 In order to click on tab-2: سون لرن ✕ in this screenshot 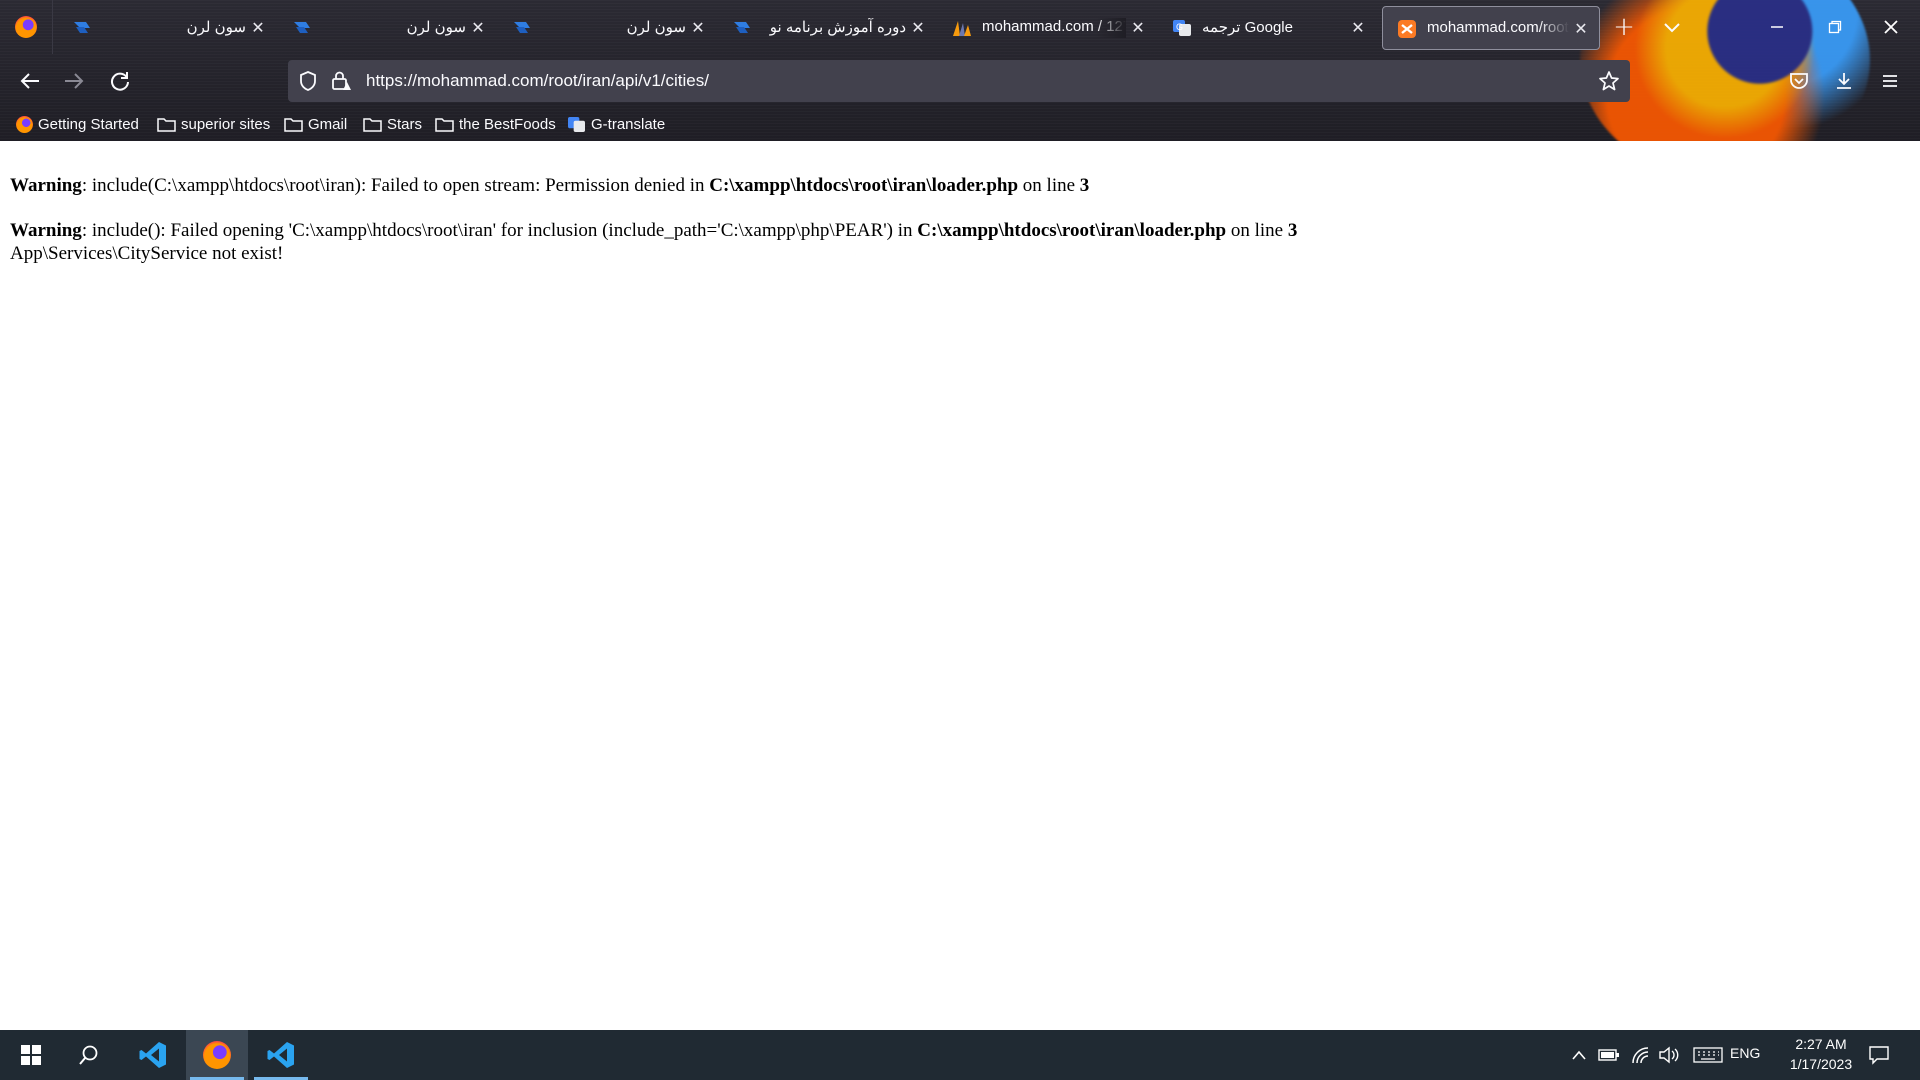, I will do `click(387, 28)`.